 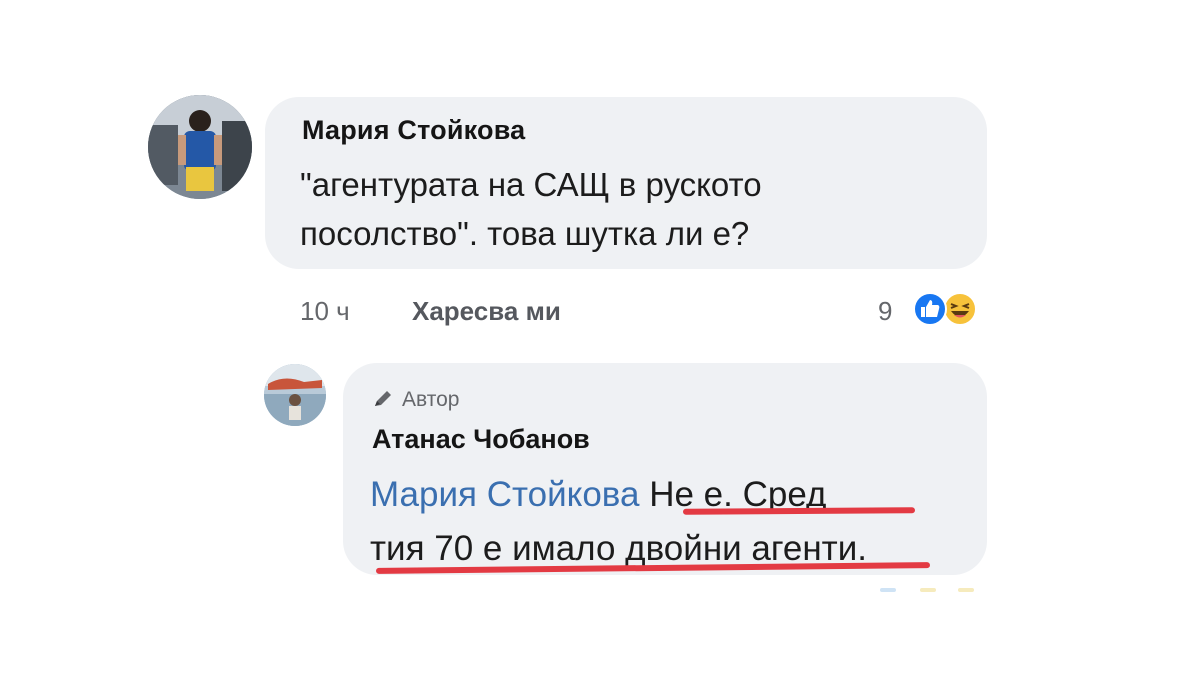 I want to click on reply-text-line: Мария Стойкова Не е. Сред, so click(x=670, y=495).